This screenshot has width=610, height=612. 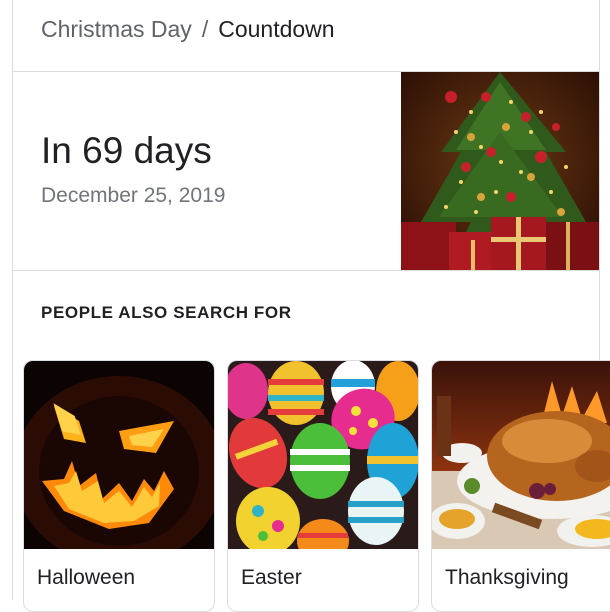 What do you see at coordinates (271, 577) in the screenshot?
I see `card-label: Easter` at bounding box center [271, 577].